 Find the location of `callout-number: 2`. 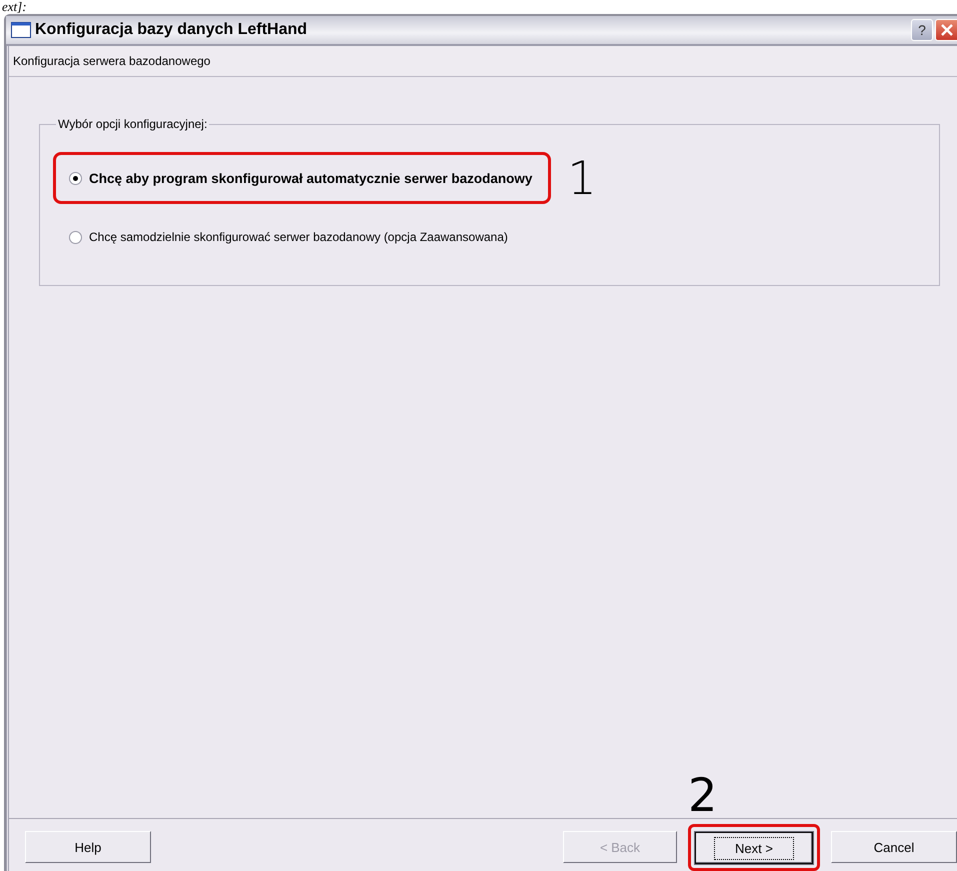

callout-number: 2 is located at coordinates (703, 795).